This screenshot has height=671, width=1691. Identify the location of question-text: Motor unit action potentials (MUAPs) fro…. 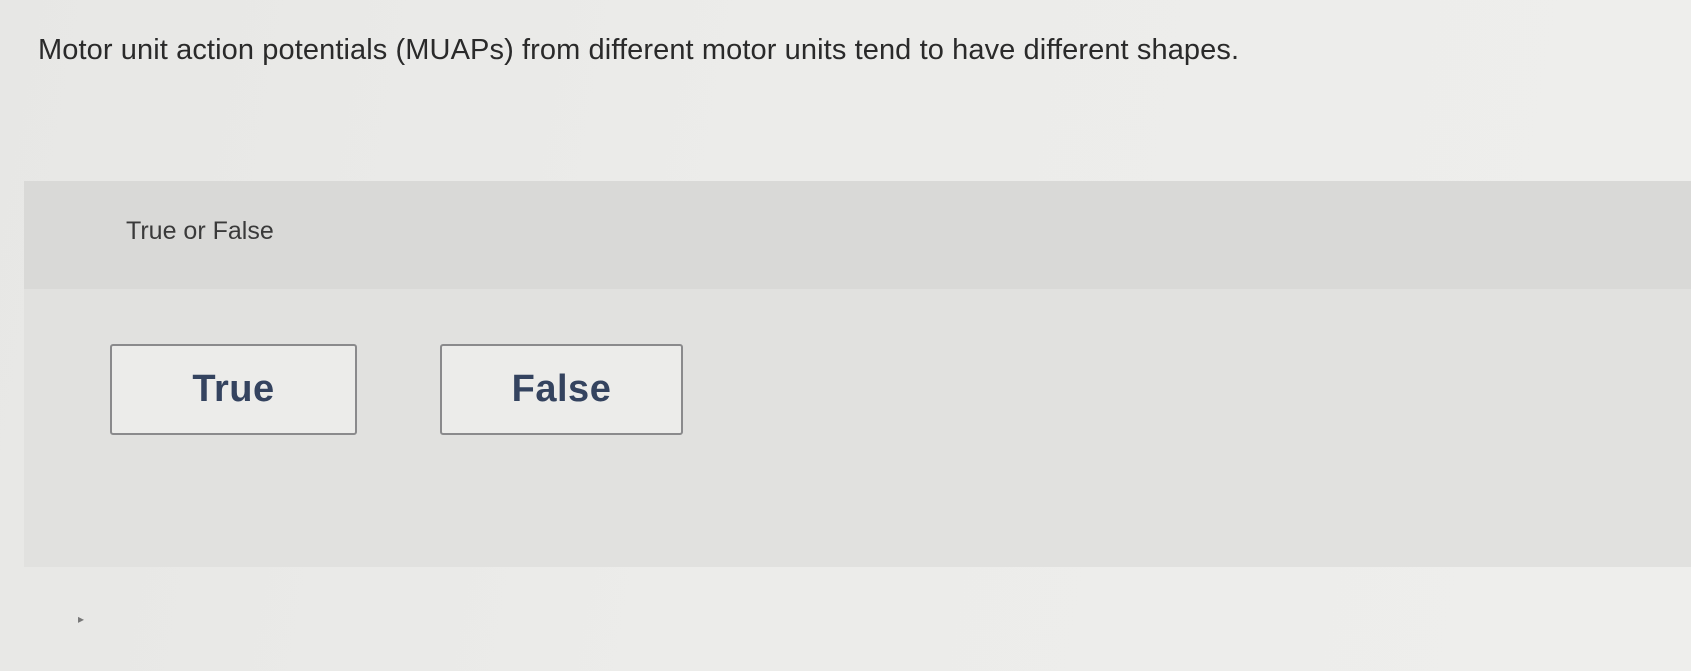
(639, 50).